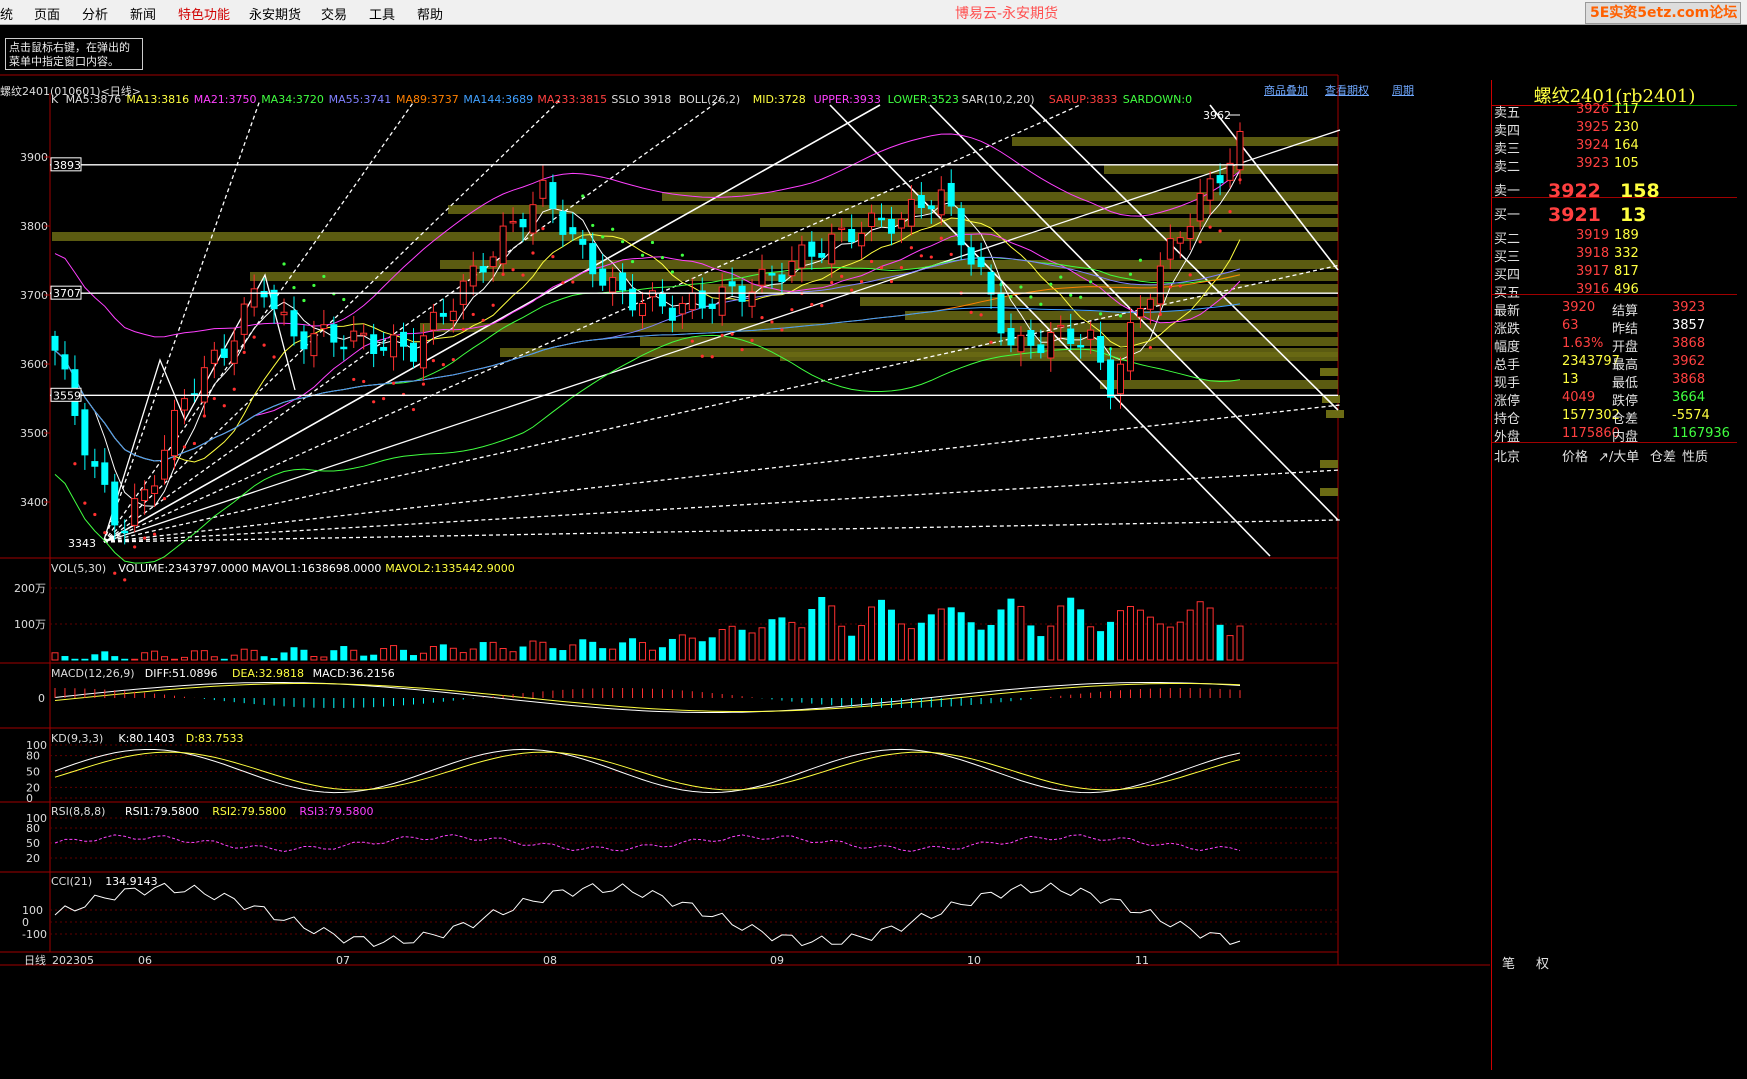  I want to click on bottom-tab-1: 权, so click(1542, 962).